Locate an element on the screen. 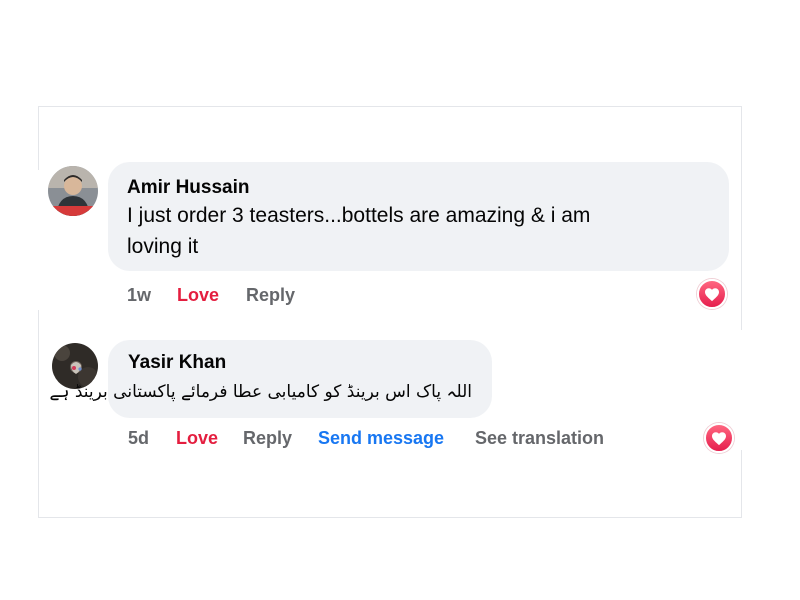  frame-gap-left is located at coordinates (38, 240).